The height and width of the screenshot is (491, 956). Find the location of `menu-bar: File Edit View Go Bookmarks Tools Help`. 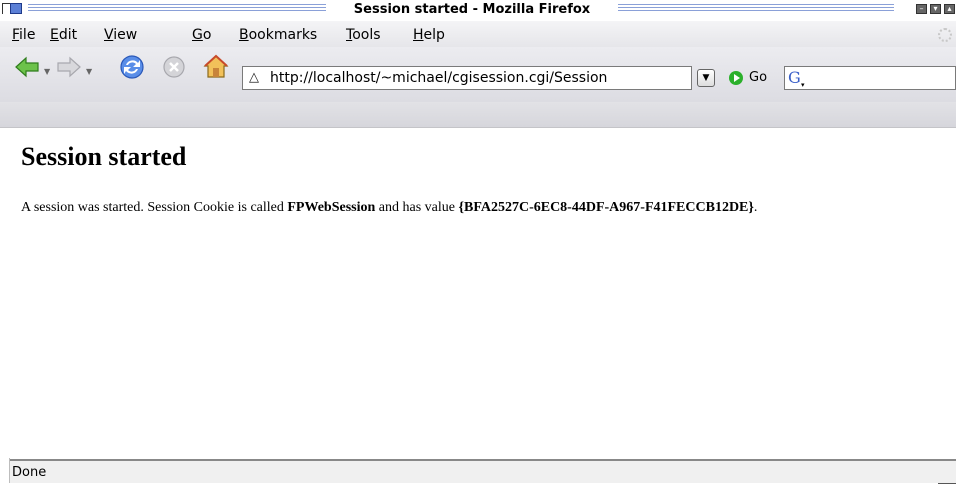

menu-bar: File Edit View Go Bookmarks Tools Help is located at coordinates (478, 34).